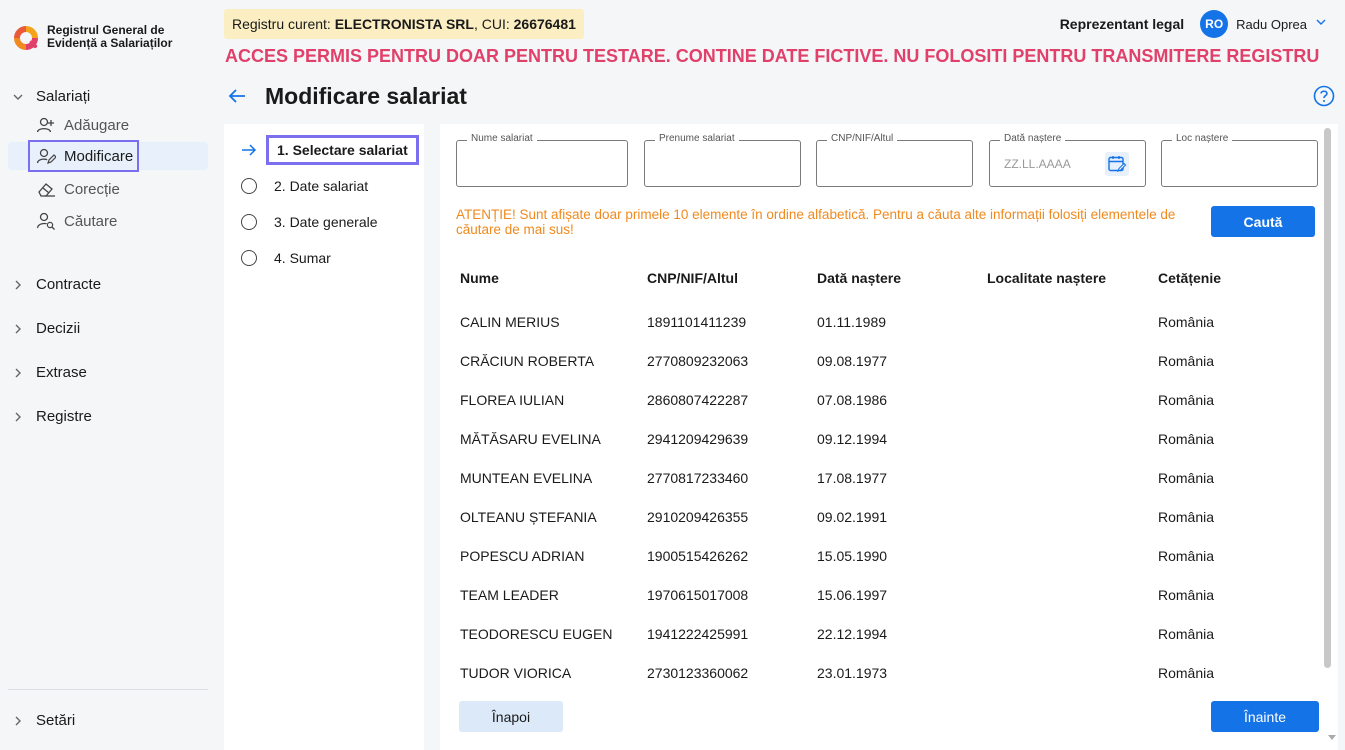 This screenshot has height=750, width=1345. I want to click on cell-data-nastere: 01.11.1989, so click(852, 322).